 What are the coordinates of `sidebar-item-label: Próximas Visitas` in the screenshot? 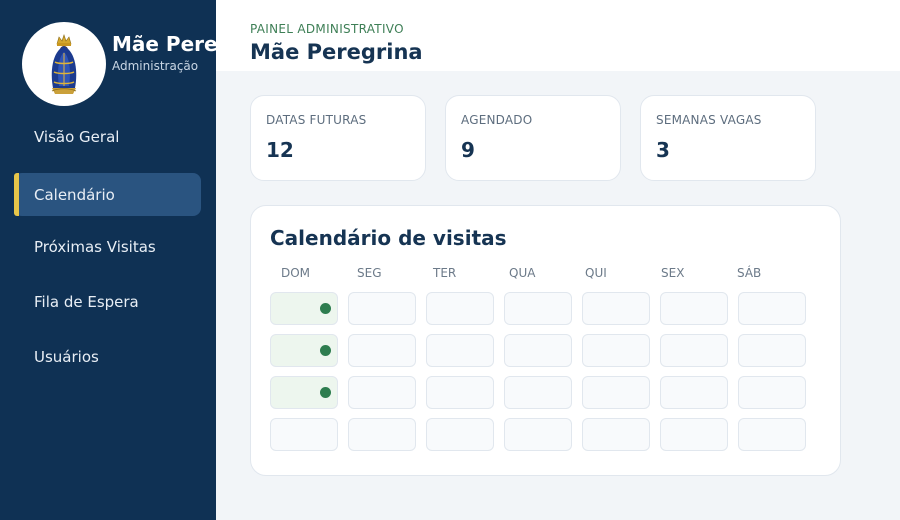 It's located at (95, 246).